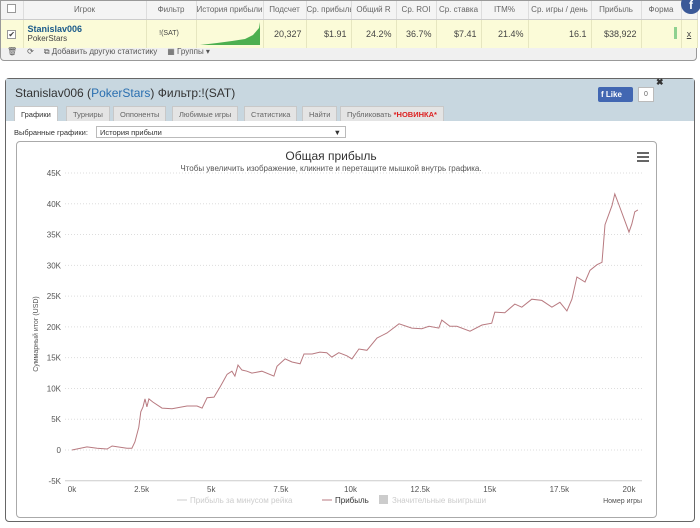  What do you see at coordinates (12, 10) in the screenshot?
I see `select-all-checkbox` at bounding box center [12, 10].